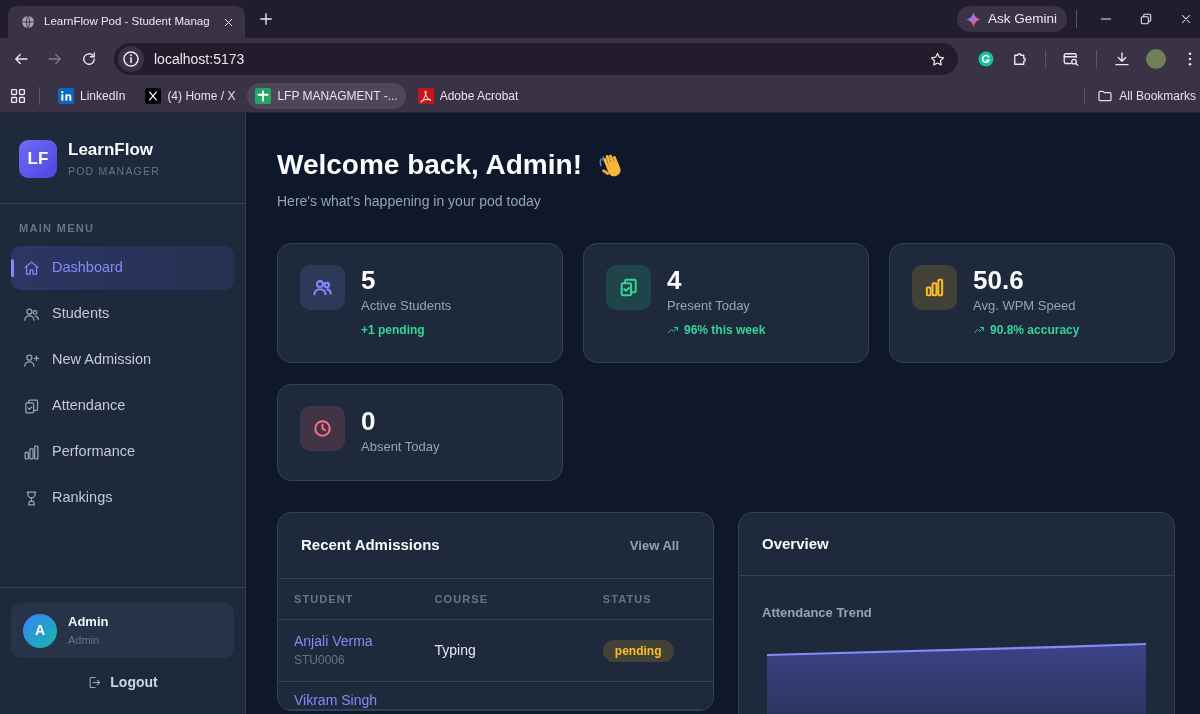  What do you see at coordinates (725, 330) in the screenshot?
I see `stat-note: 96% this week` at bounding box center [725, 330].